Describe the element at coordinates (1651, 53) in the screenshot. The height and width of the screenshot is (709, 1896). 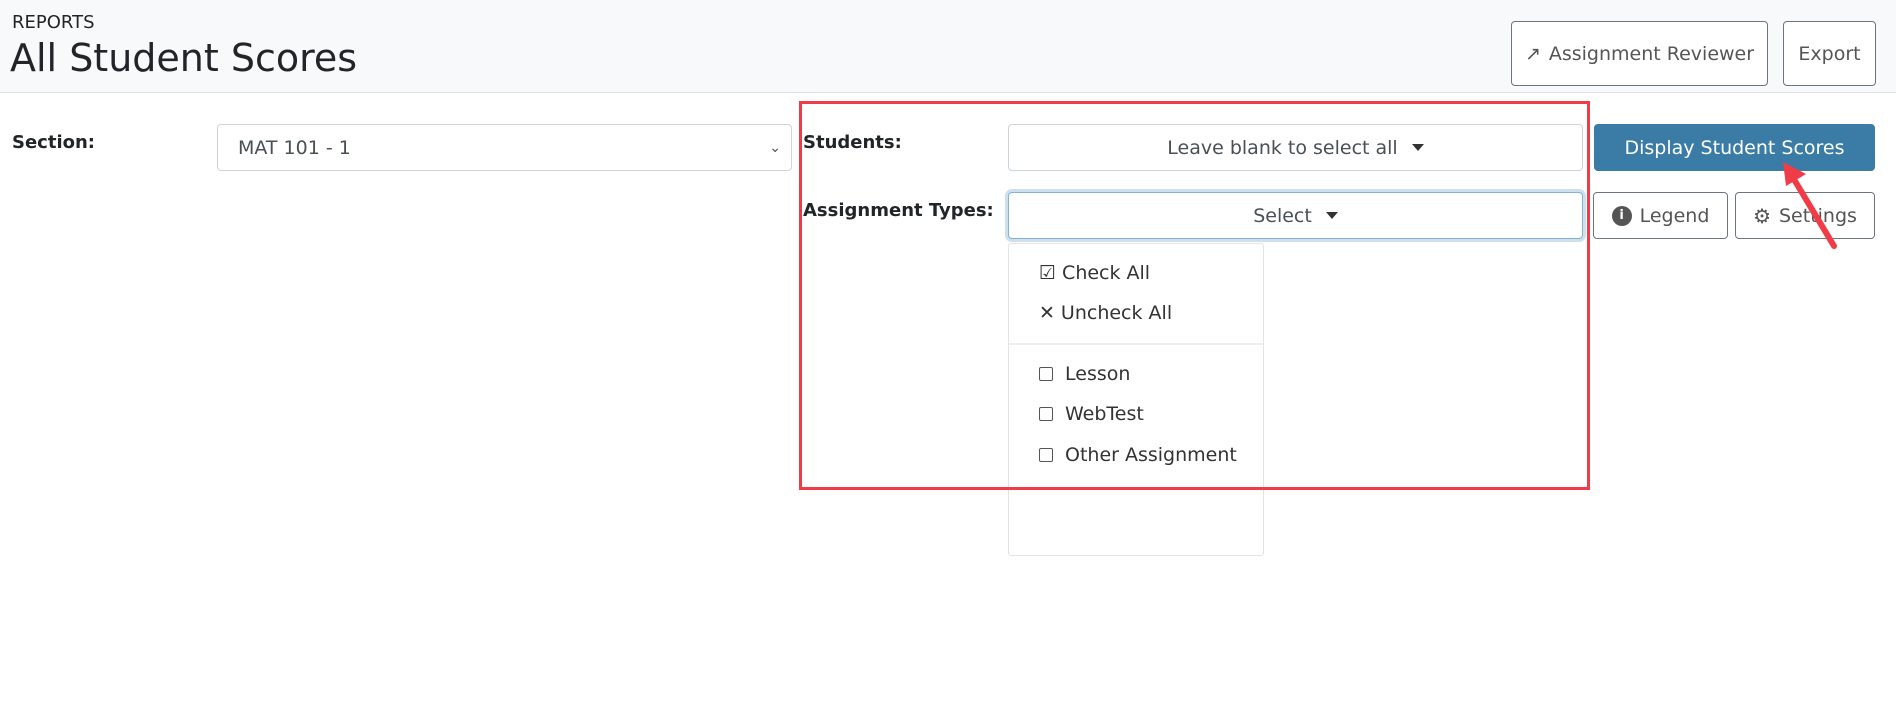
I see `assignment-reviewer-label: Assignment Reviewer` at that location.